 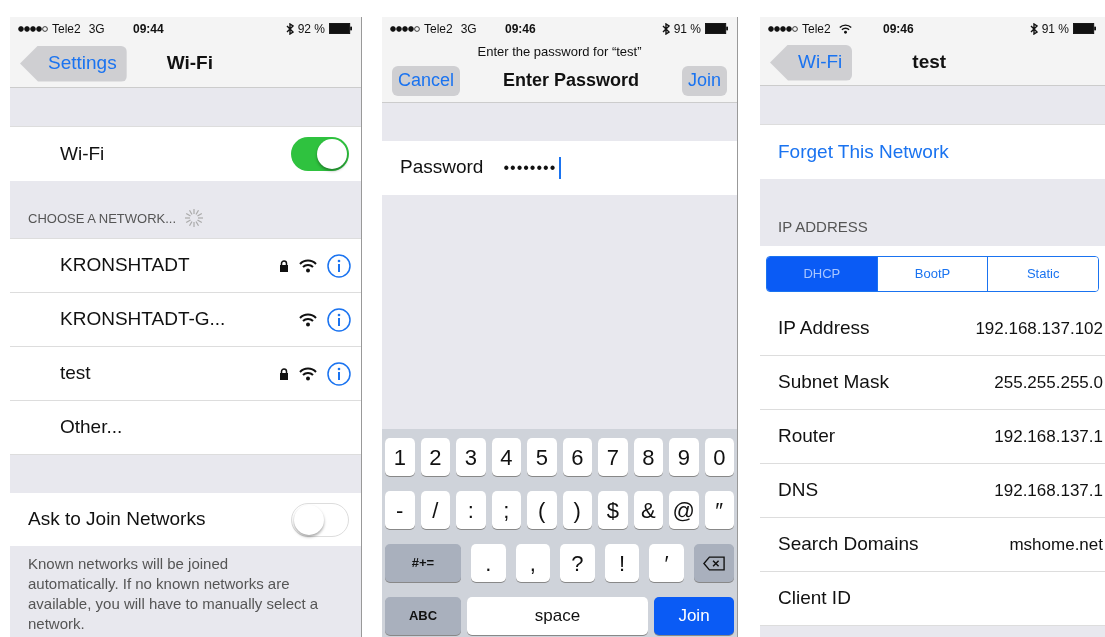 I want to click on delete-key, so click(x=713, y=563).